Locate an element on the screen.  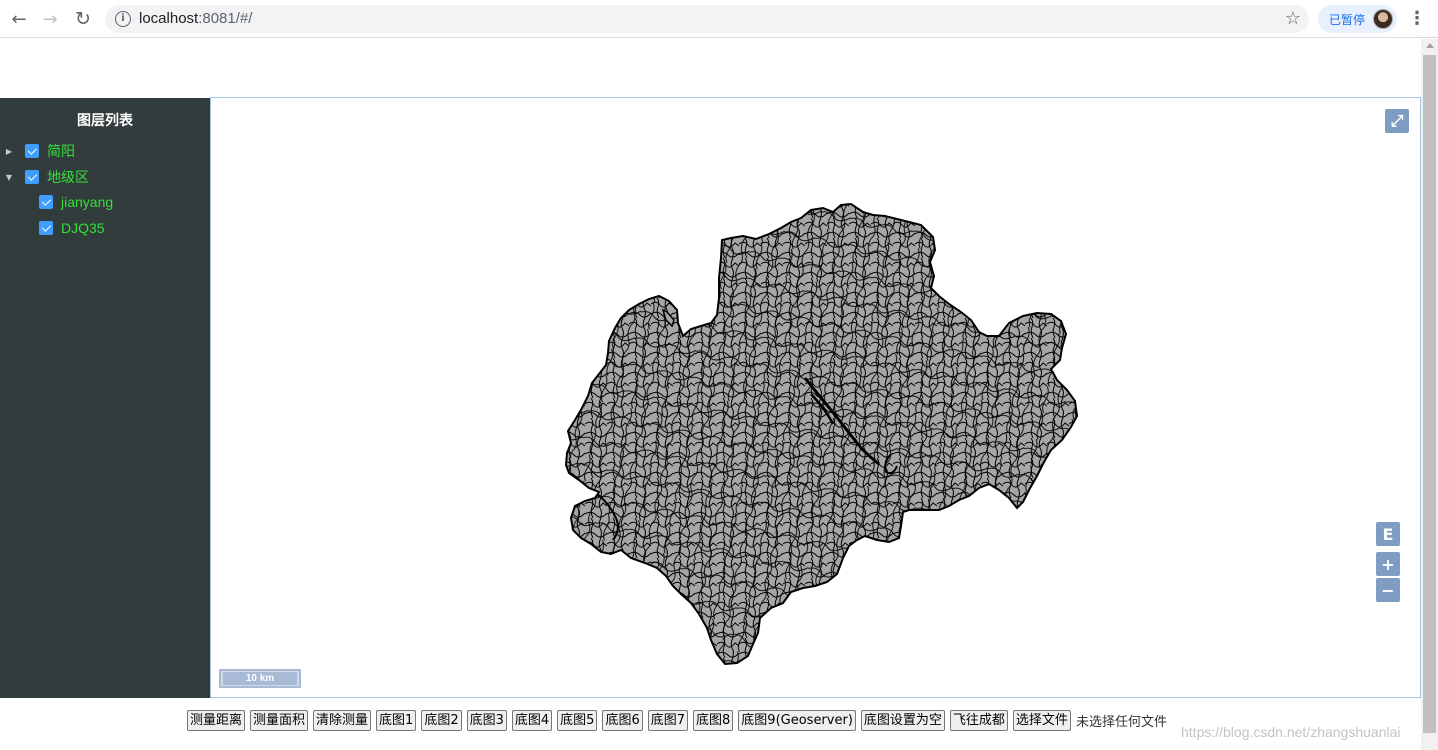
layer-list-panel: 图层列表 ▶ 简阳 ▼ 地级区 jianyang DJQ35 is located at coordinates (105, 398).